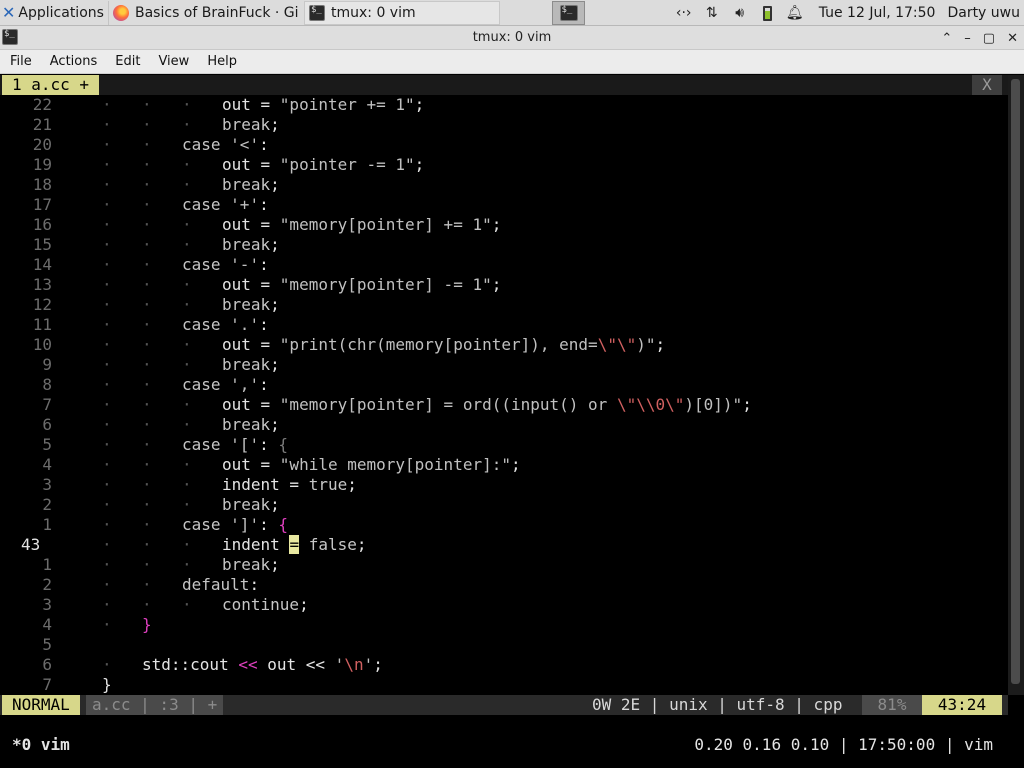  What do you see at coordinates (225, 205) in the screenshot?
I see `code-text: case '+':` at bounding box center [225, 205].